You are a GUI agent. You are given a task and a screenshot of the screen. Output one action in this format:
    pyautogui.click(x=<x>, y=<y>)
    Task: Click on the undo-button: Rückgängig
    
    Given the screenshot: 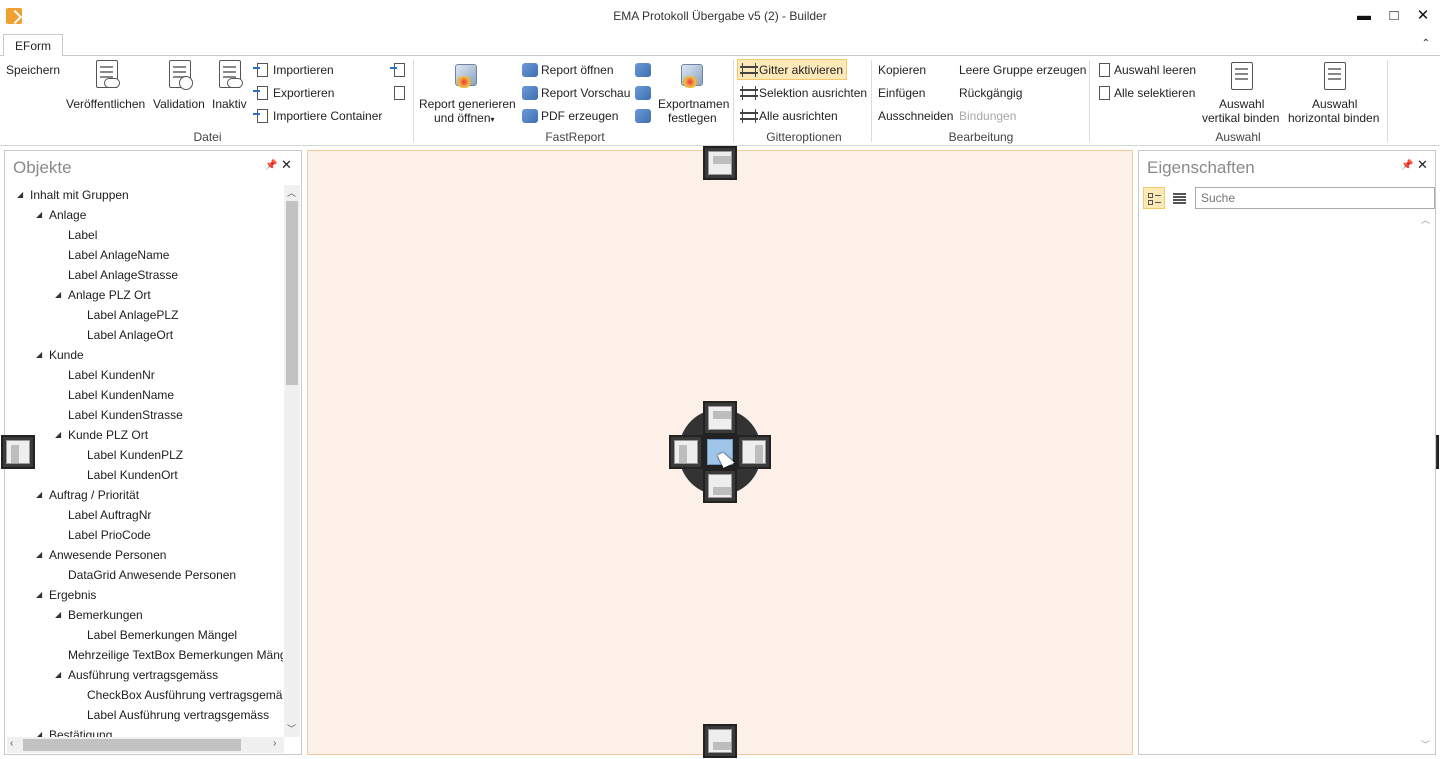 What is the action you would take?
    pyautogui.click(x=990, y=93)
    